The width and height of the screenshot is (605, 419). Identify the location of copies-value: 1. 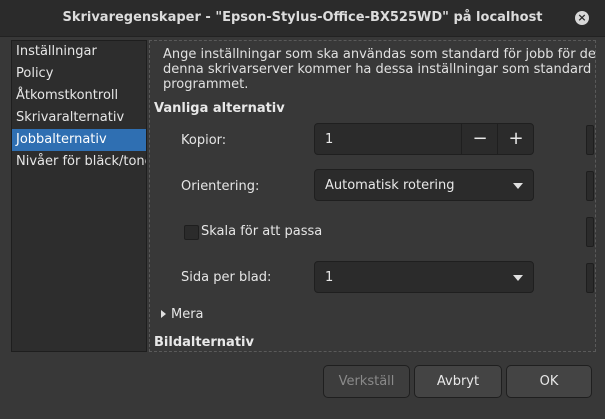
(329, 139).